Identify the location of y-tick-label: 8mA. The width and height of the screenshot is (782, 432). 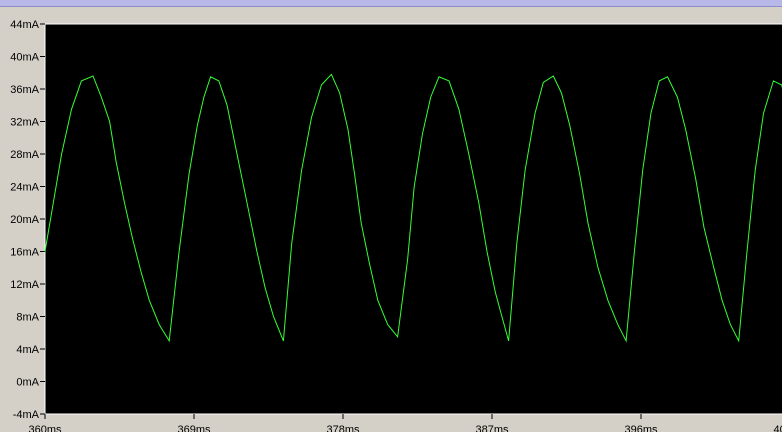
(27, 318).